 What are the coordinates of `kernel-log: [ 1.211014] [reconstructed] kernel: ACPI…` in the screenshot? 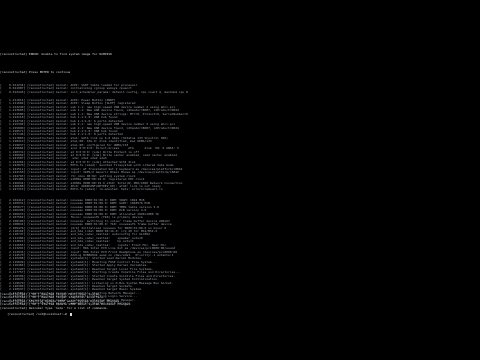 It's located at (94, 145).